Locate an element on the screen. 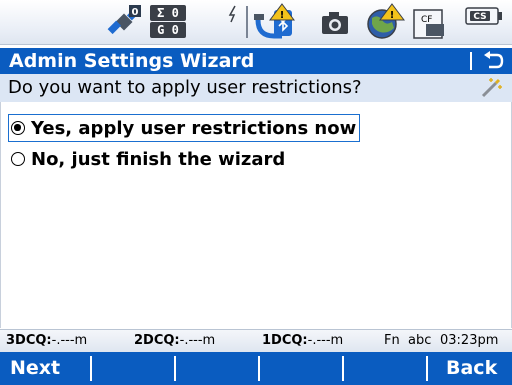 The height and width of the screenshot is (385, 512). status-separator is located at coordinates (247, 22).